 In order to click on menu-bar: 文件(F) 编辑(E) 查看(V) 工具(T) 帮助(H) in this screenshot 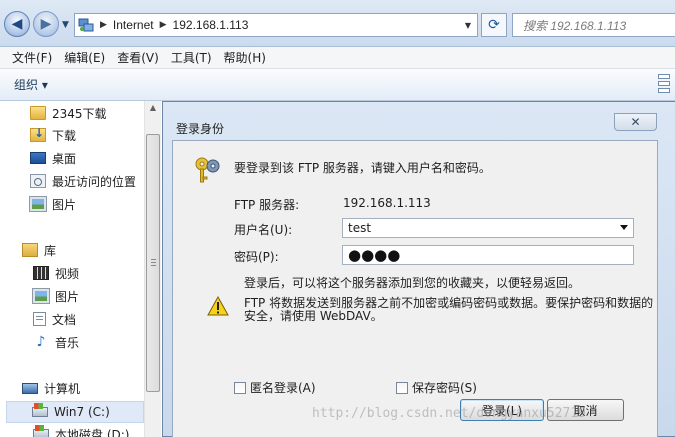, I will do `click(337, 58)`.